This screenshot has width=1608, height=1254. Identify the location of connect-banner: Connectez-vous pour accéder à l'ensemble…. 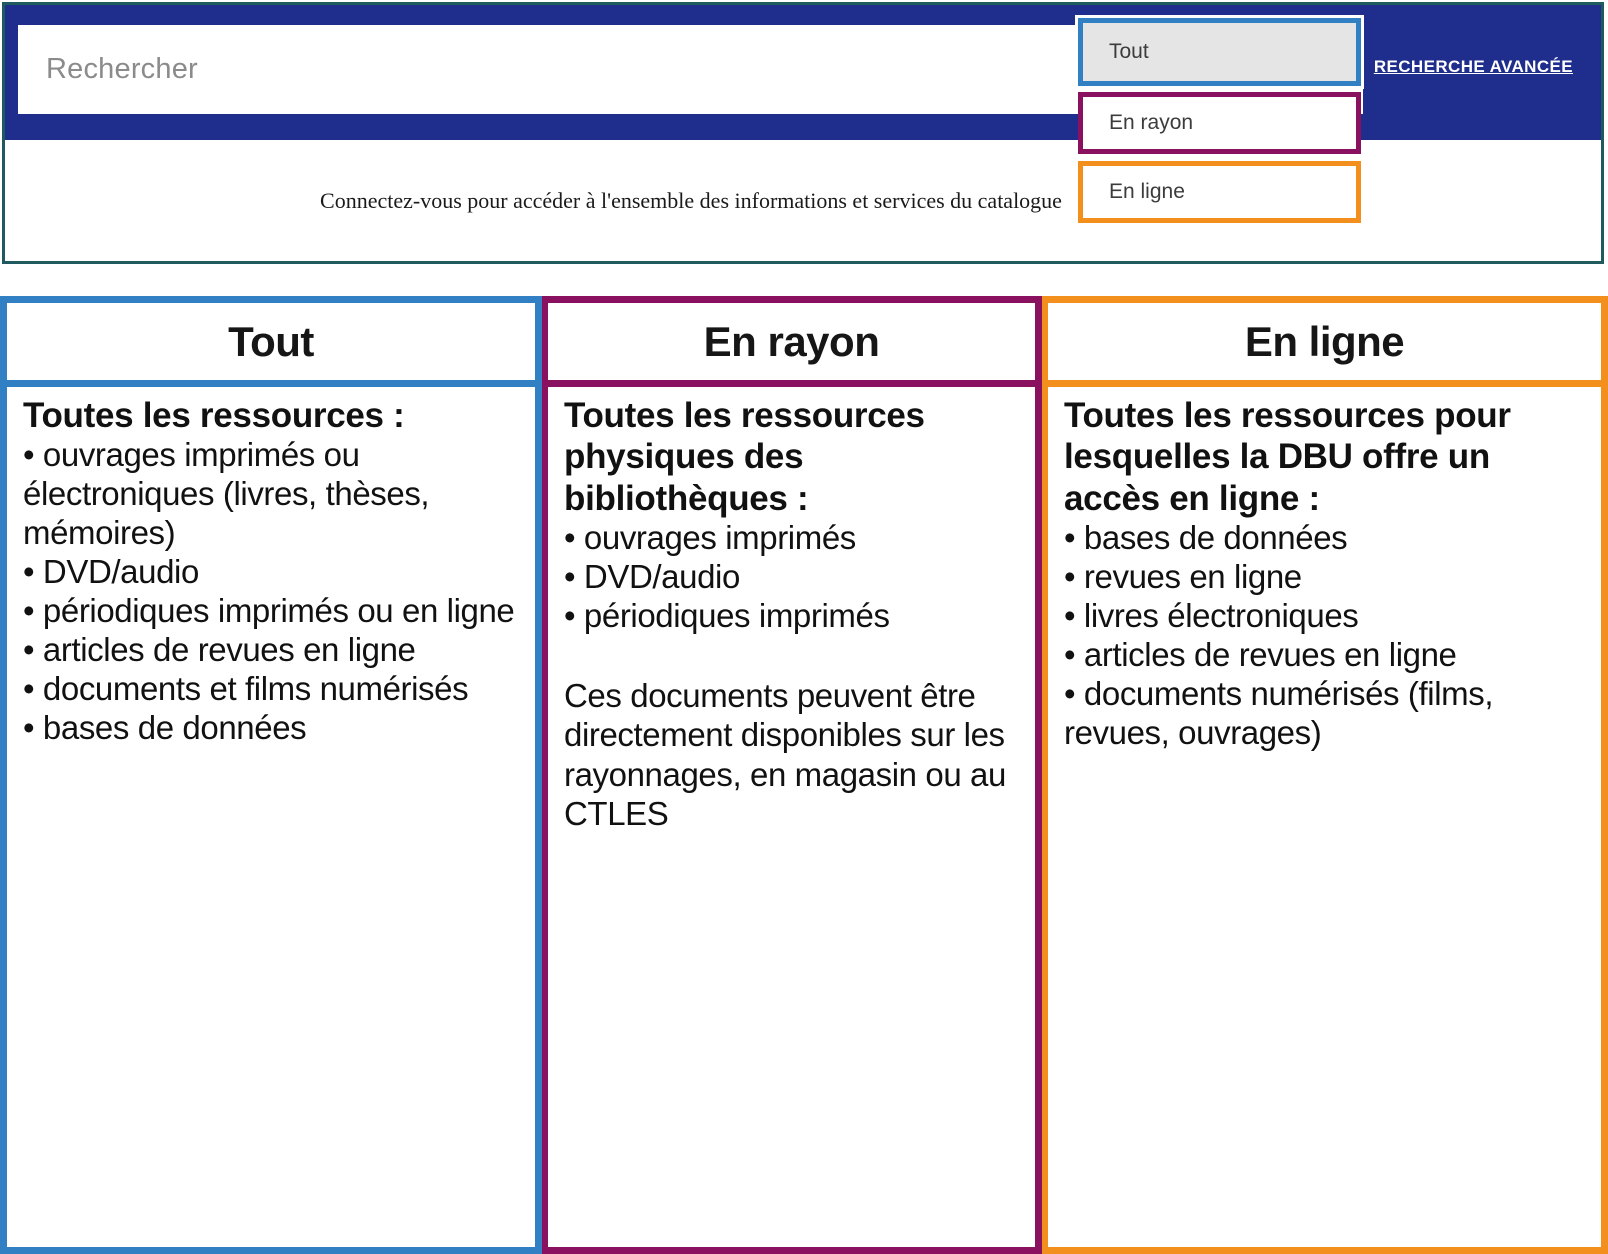
(803, 200).